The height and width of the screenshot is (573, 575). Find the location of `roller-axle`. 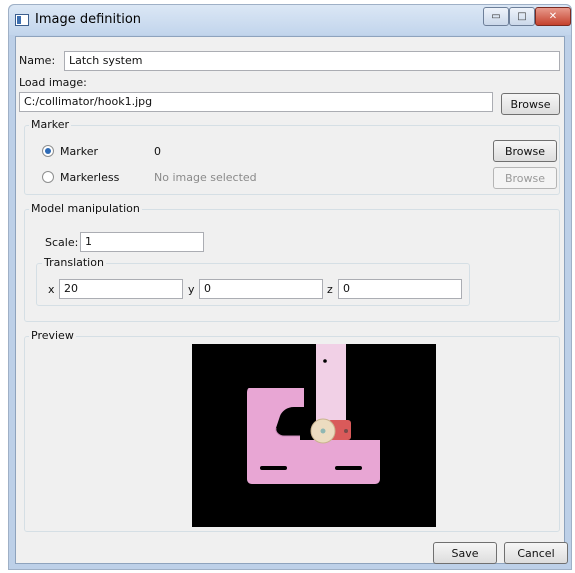

roller-axle is located at coordinates (323, 431).